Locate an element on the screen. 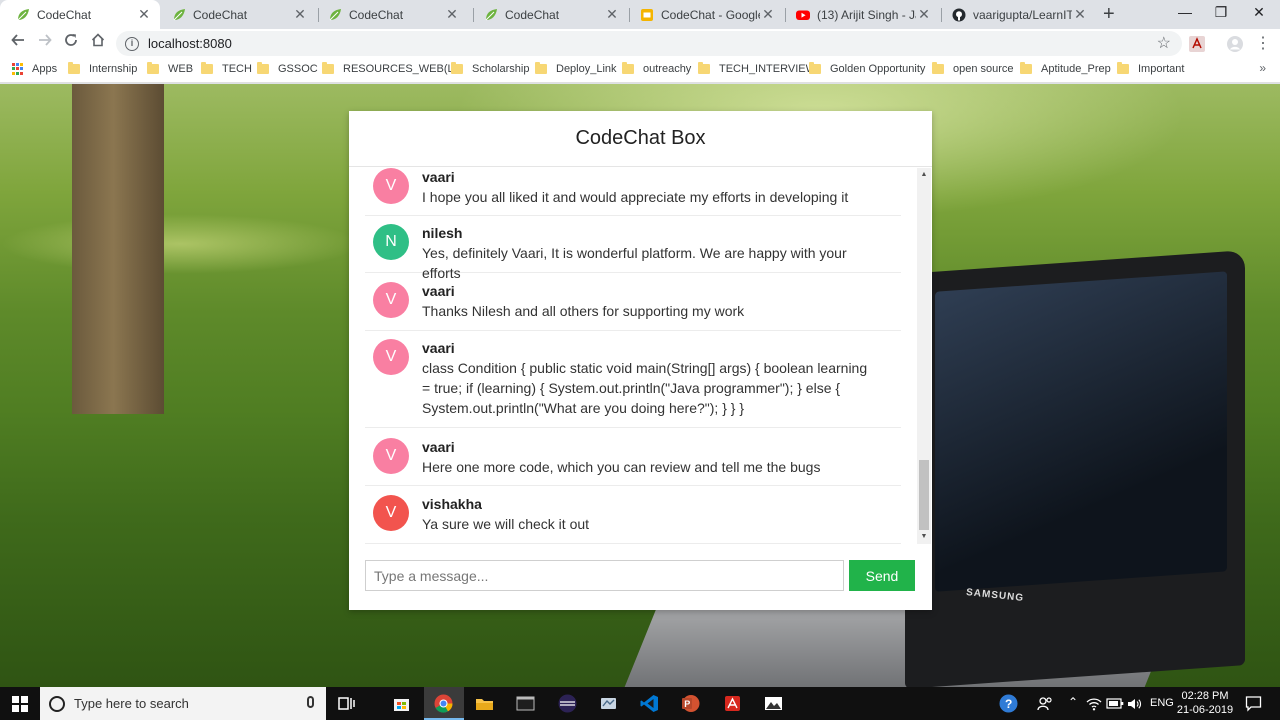 The image size is (1280, 720). info-icon: i is located at coordinates (132, 43).